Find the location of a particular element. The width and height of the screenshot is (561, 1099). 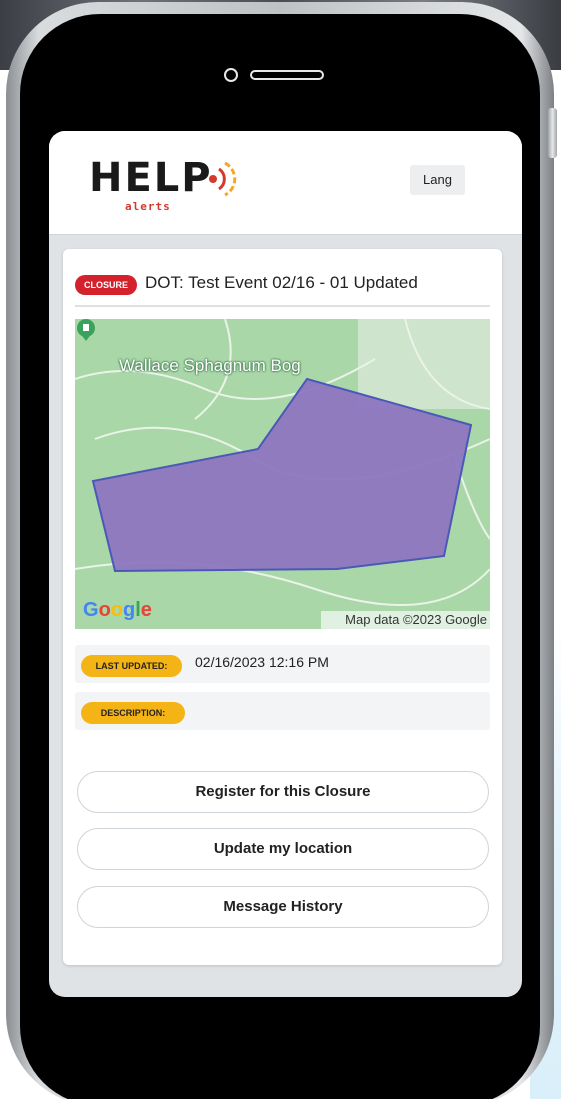

last-updated-value: 02/16/2023 12:16 PM is located at coordinates (262, 662).